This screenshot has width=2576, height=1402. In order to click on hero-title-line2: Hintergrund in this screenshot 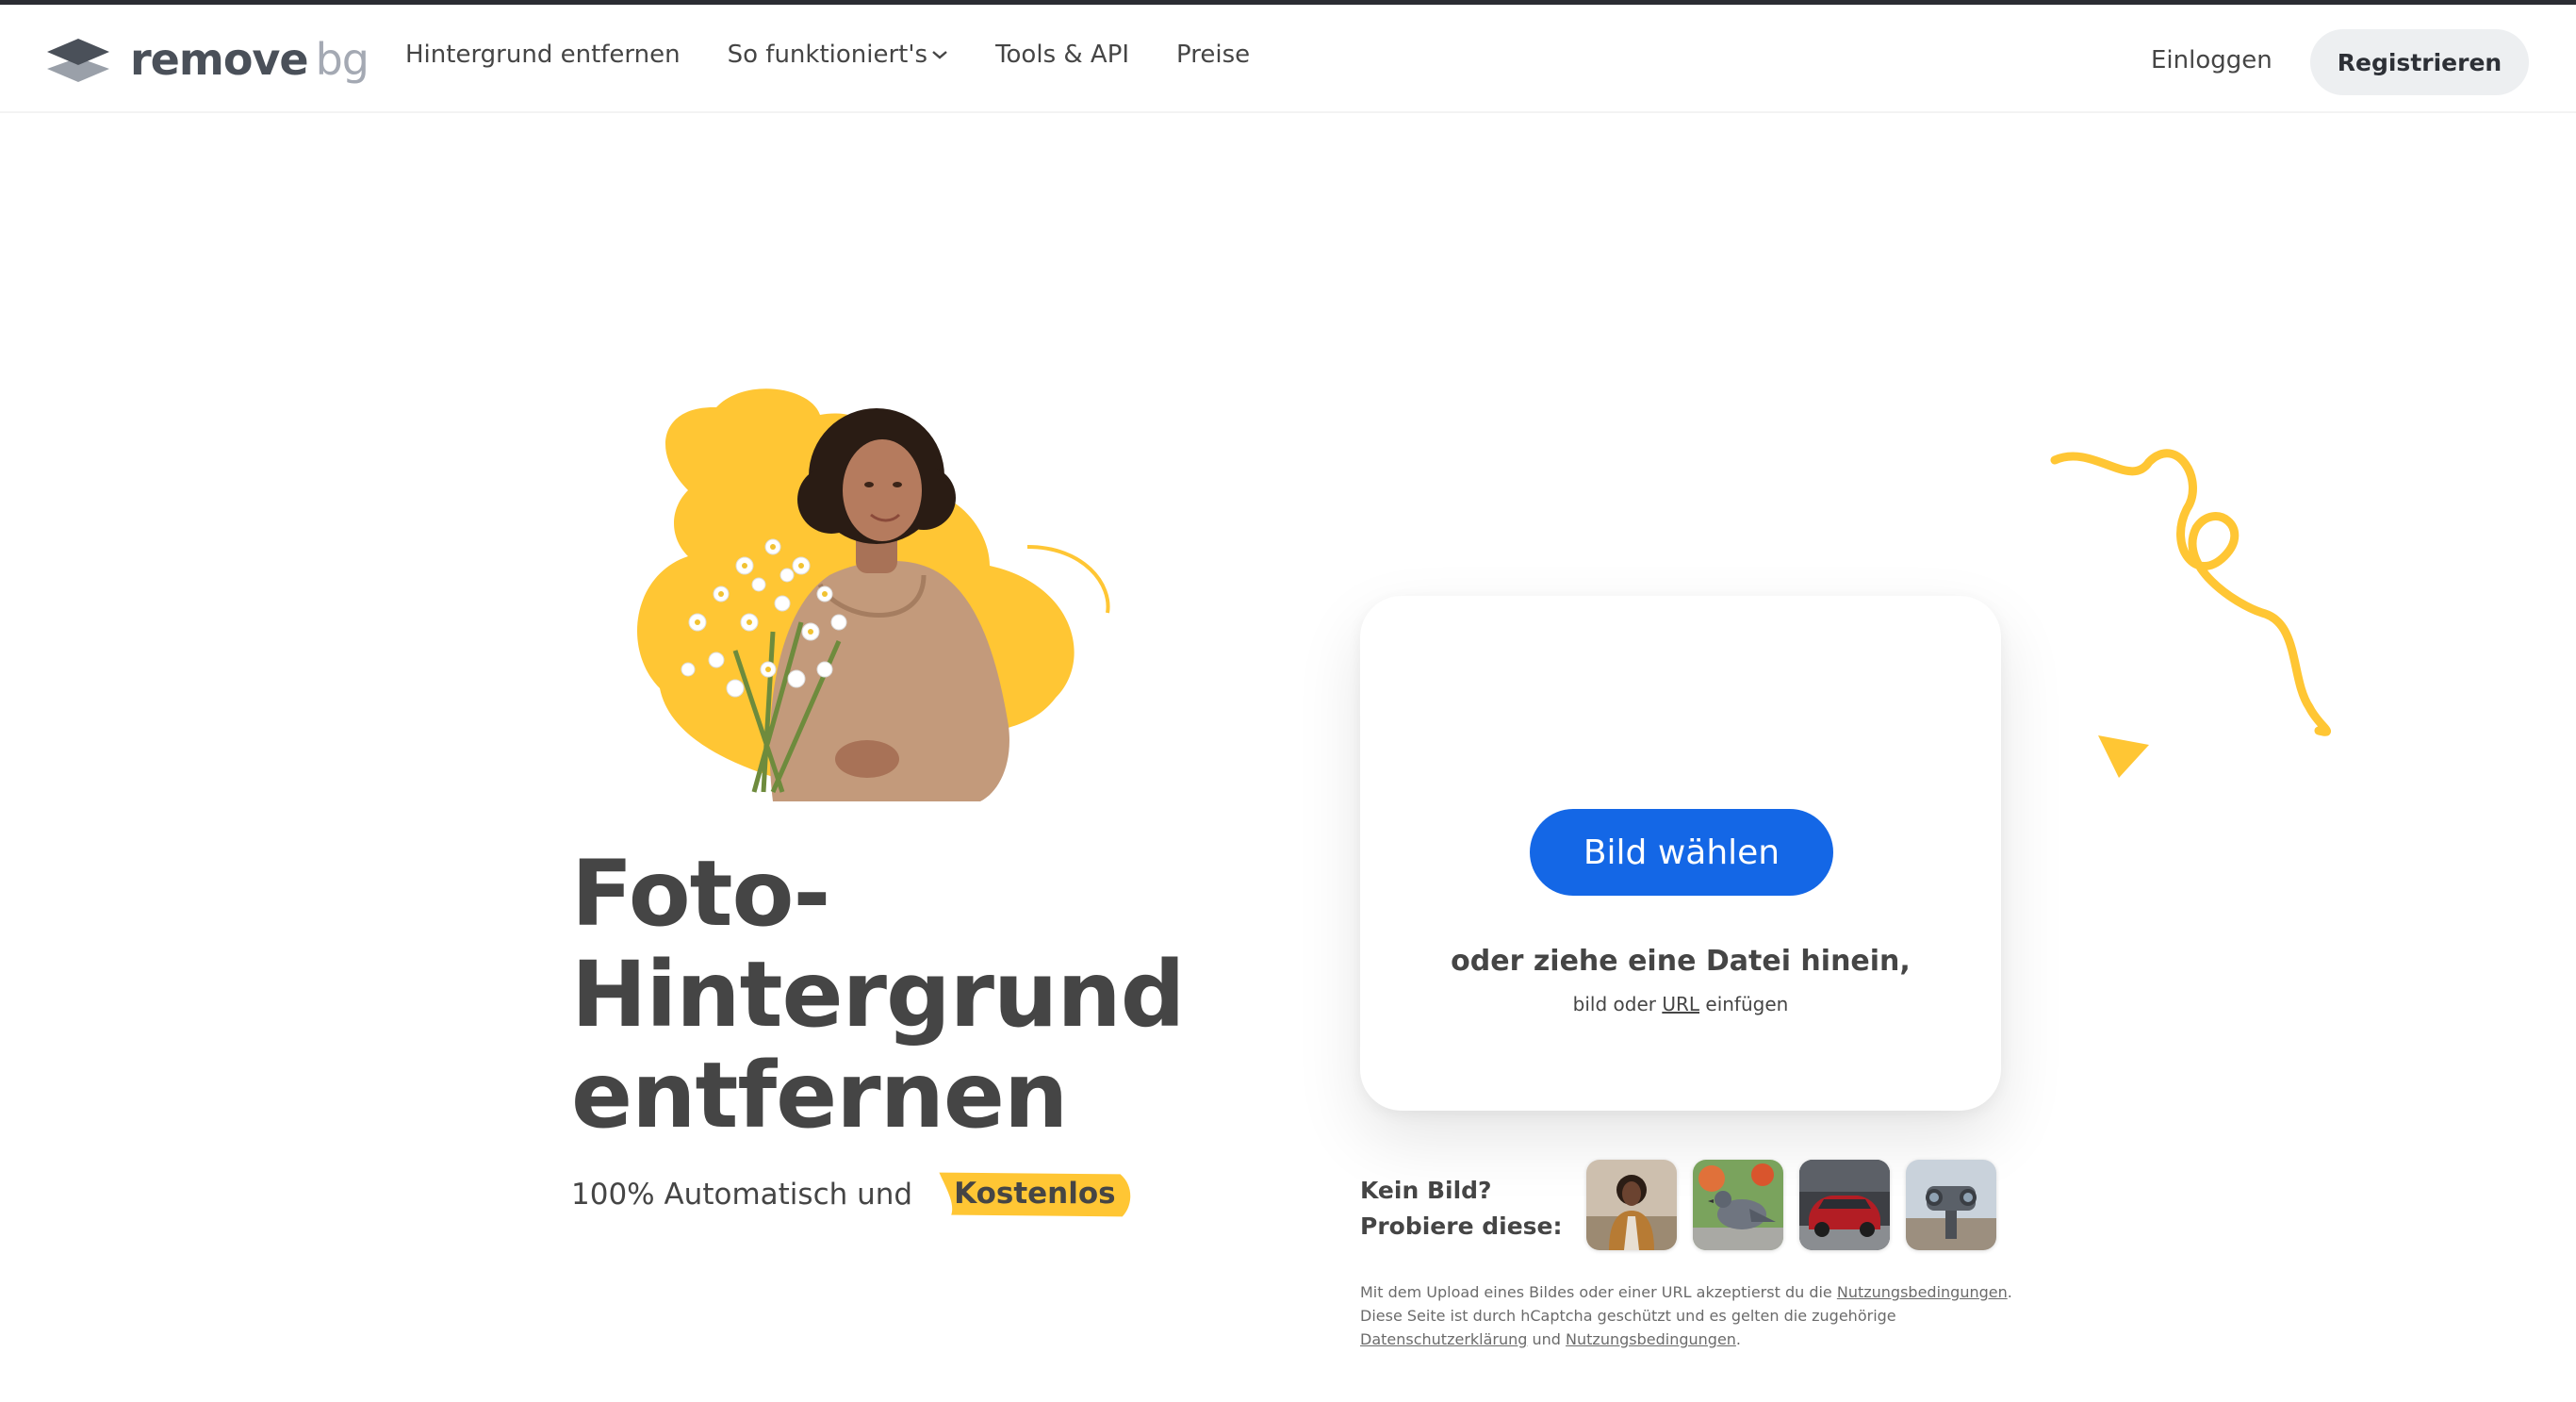, I will do `click(878, 994)`.